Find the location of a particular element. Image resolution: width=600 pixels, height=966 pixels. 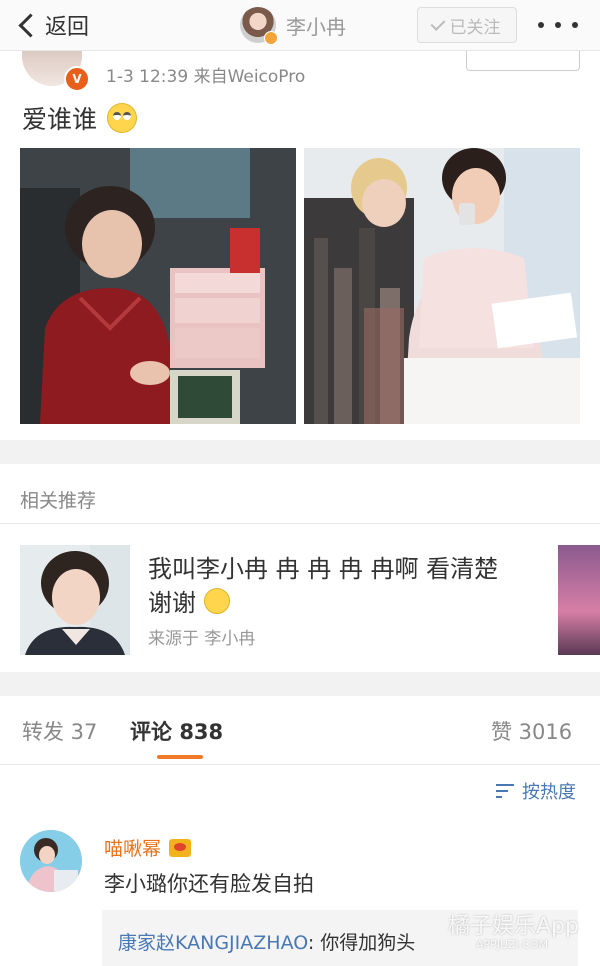

back-label: 返回 is located at coordinates (67, 27).